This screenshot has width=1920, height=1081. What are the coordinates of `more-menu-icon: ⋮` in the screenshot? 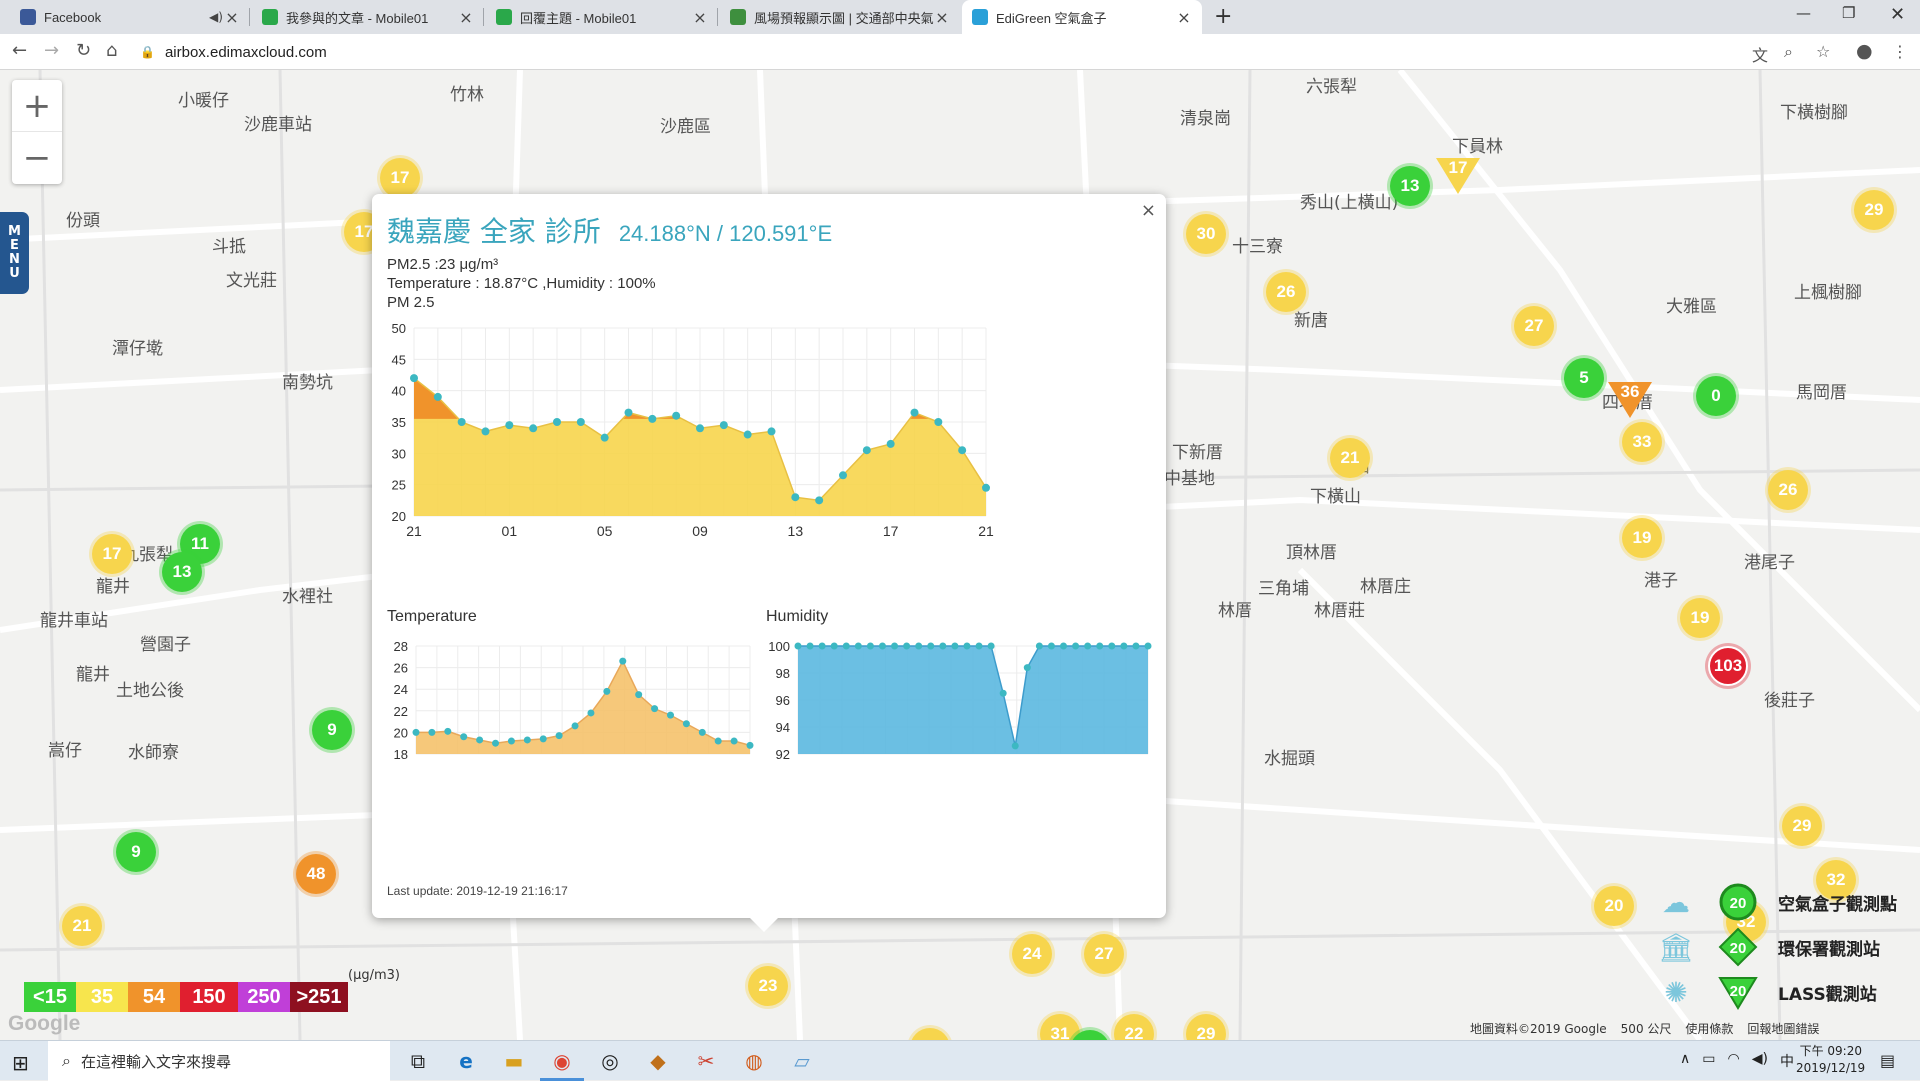 It's located at (1900, 51).